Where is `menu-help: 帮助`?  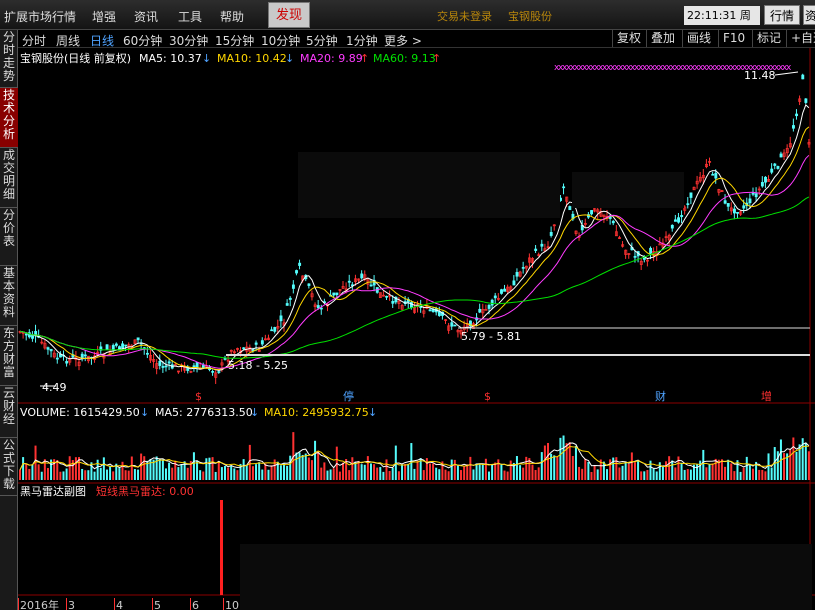
menu-help: 帮助 is located at coordinates (232, 16).